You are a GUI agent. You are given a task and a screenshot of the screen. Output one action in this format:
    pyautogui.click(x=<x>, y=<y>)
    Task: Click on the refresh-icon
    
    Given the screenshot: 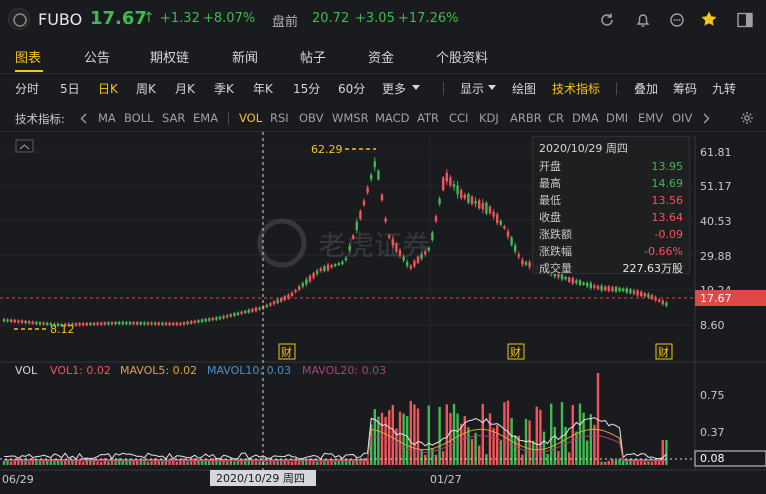 What is the action you would take?
    pyautogui.click(x=607, y=20)
    